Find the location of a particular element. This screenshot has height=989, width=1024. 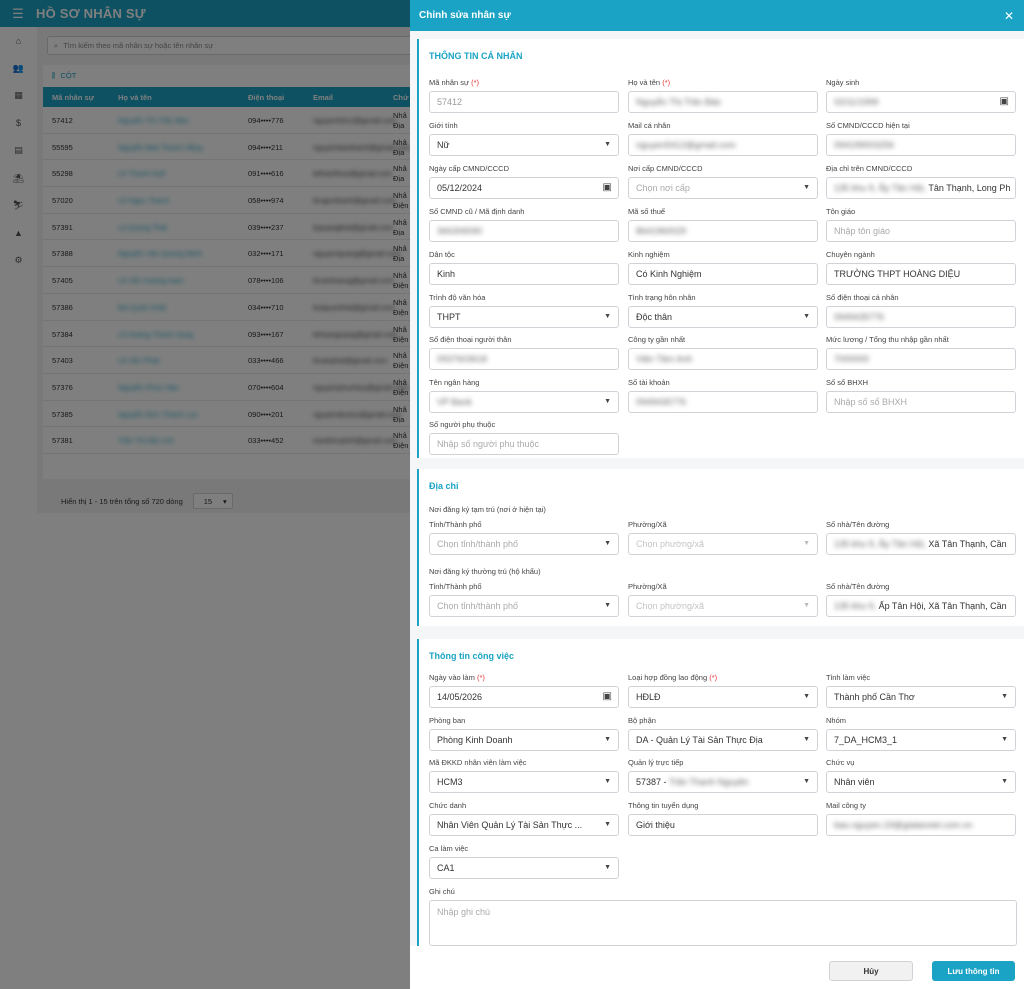

start-date-input: 14/05/2026 ▣ is located at coordinates (524, 697).